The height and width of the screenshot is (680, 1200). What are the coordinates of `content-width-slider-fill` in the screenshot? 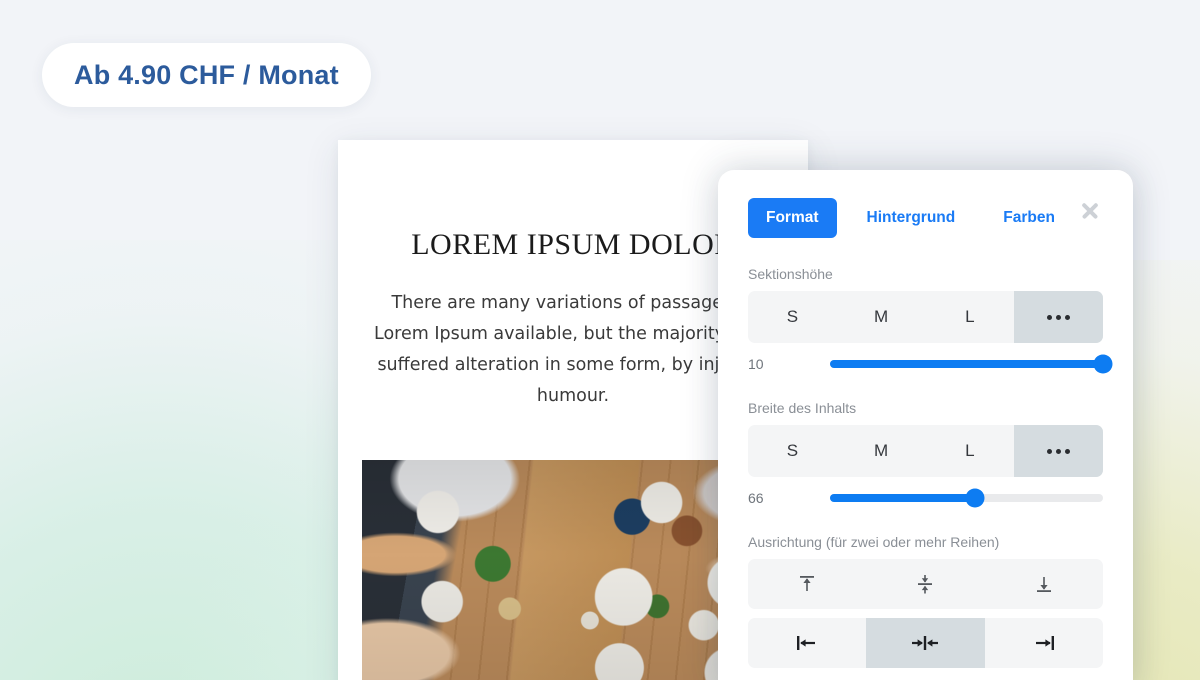 It's located at (902, 498).